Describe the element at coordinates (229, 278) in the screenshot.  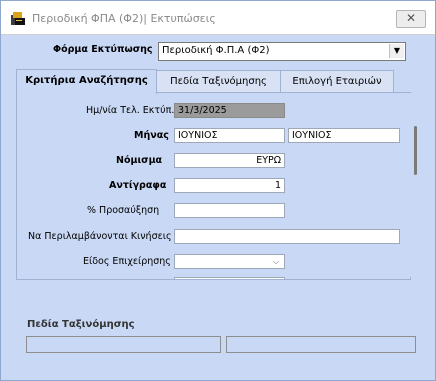
I see `next-field-partial` at that location.